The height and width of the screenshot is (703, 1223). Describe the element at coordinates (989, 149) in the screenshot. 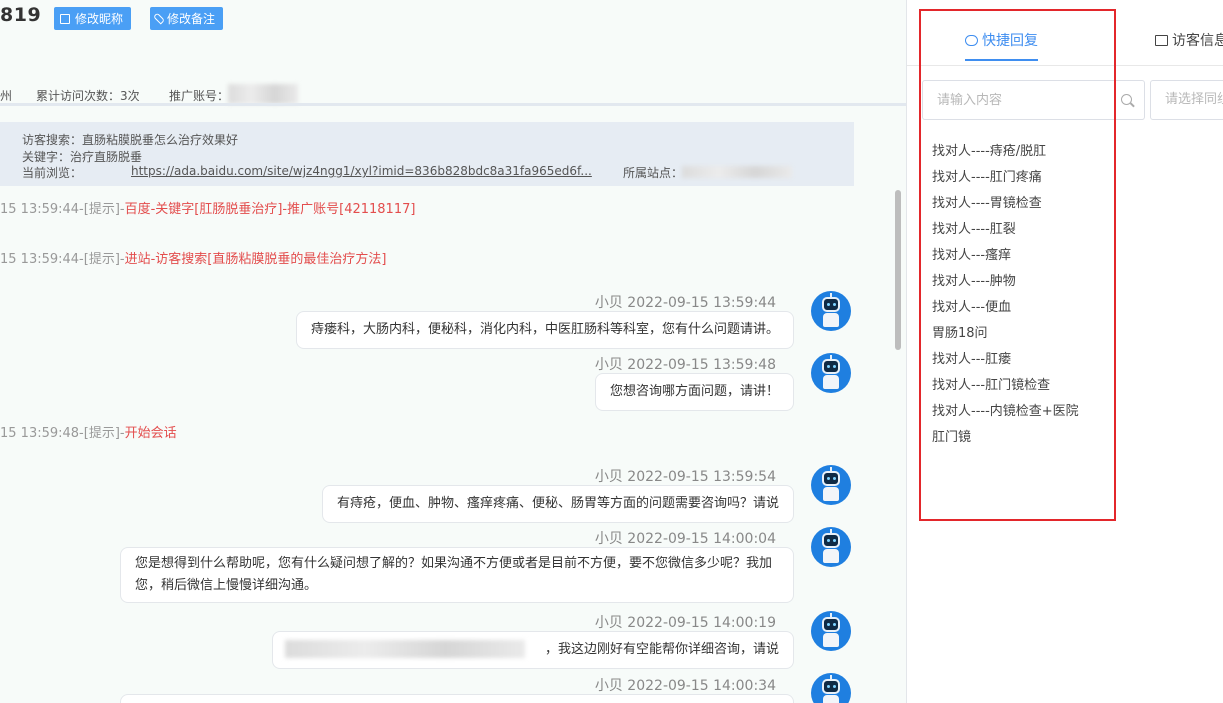

I see `quick-reply-item: 找对人----痔疮/脱肛` at that location.